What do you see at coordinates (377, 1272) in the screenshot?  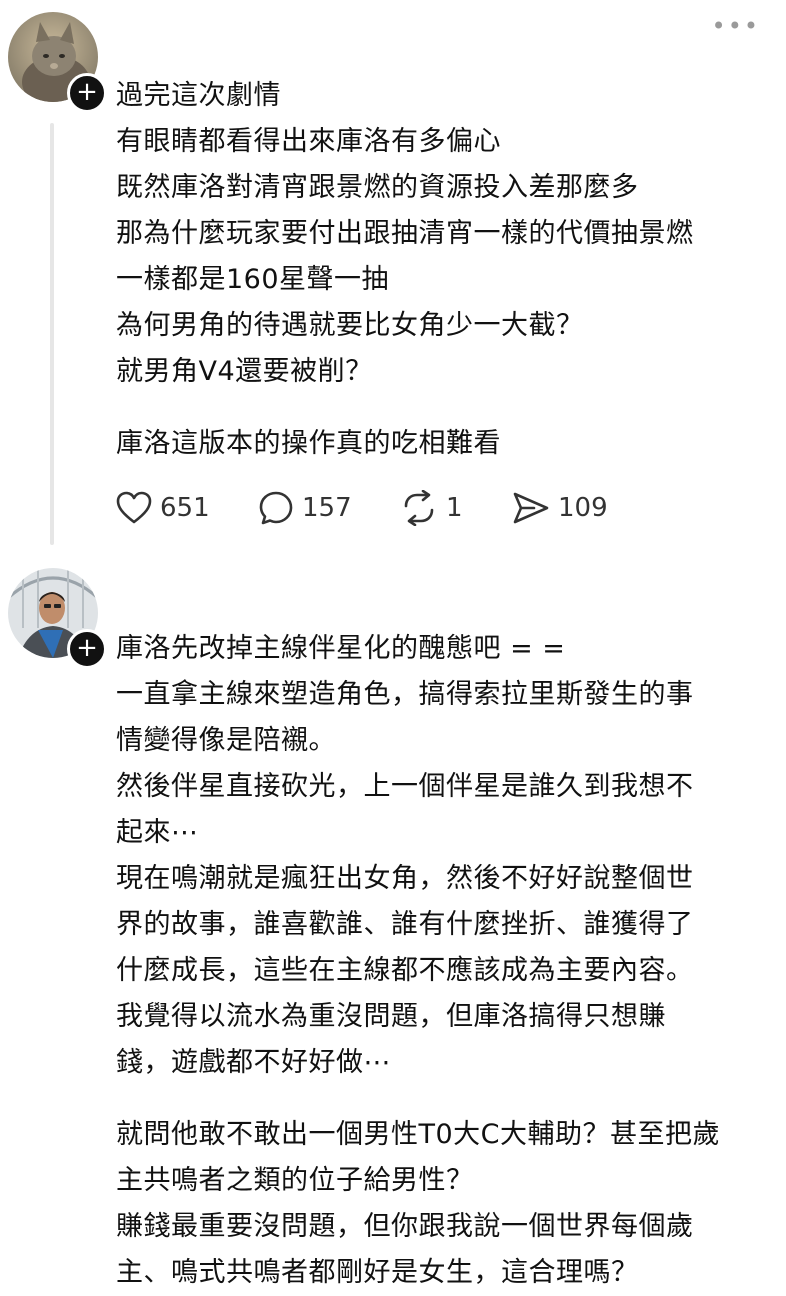 I see `post-text-line: 主、鳴式共鳴者都剛好是女生，這合理嗎？` at bounding box center [377, 1272].